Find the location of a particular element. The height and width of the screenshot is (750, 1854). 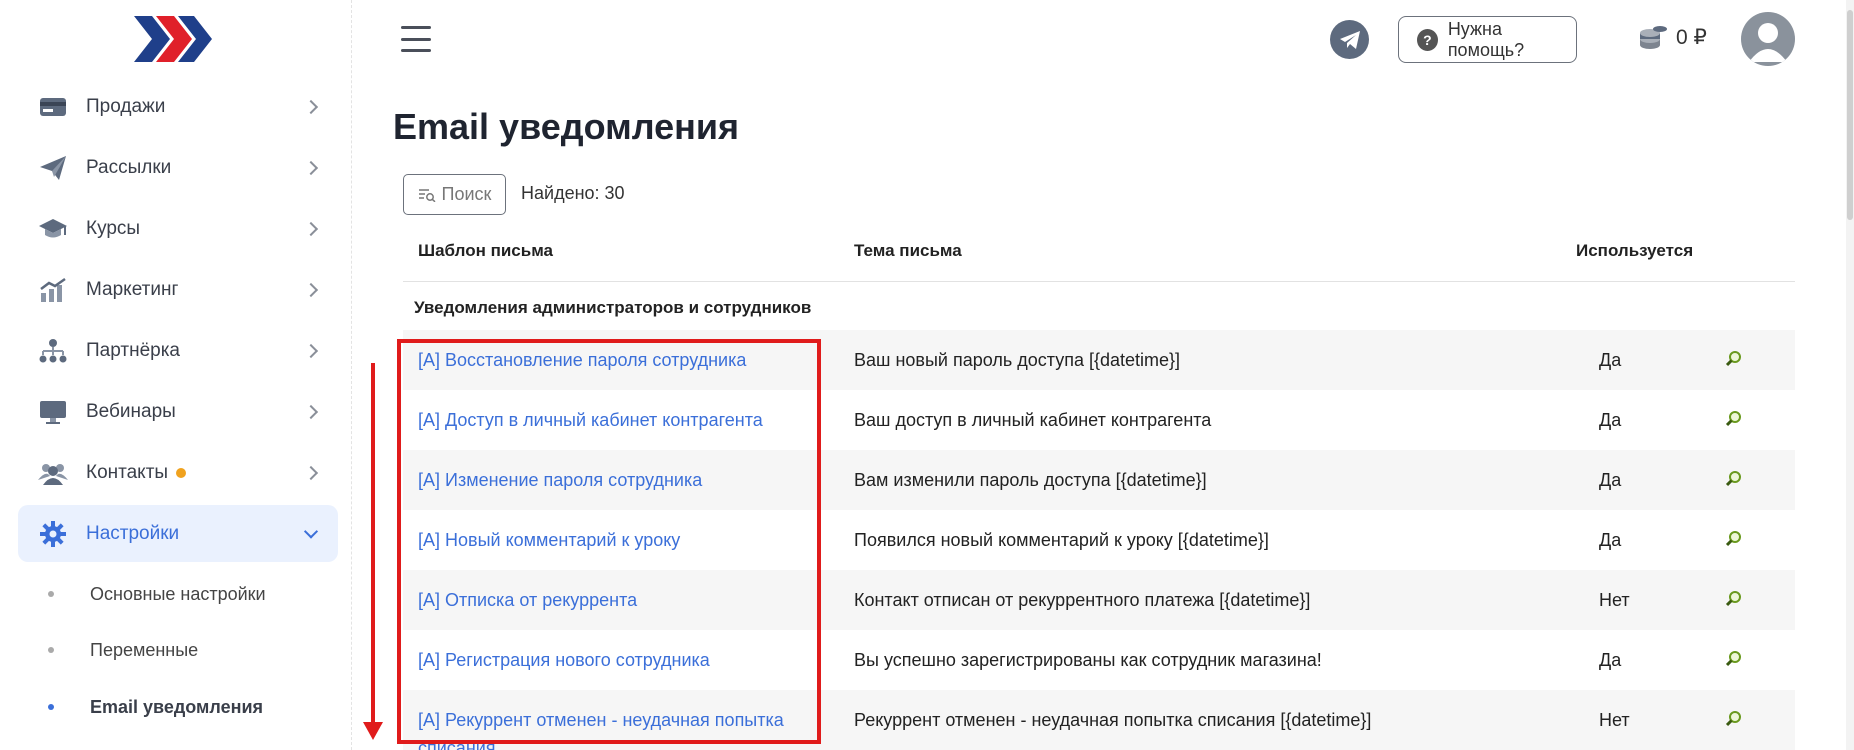

sidebar-item-partners: Партнёрка is located at coordinates (178, 350).